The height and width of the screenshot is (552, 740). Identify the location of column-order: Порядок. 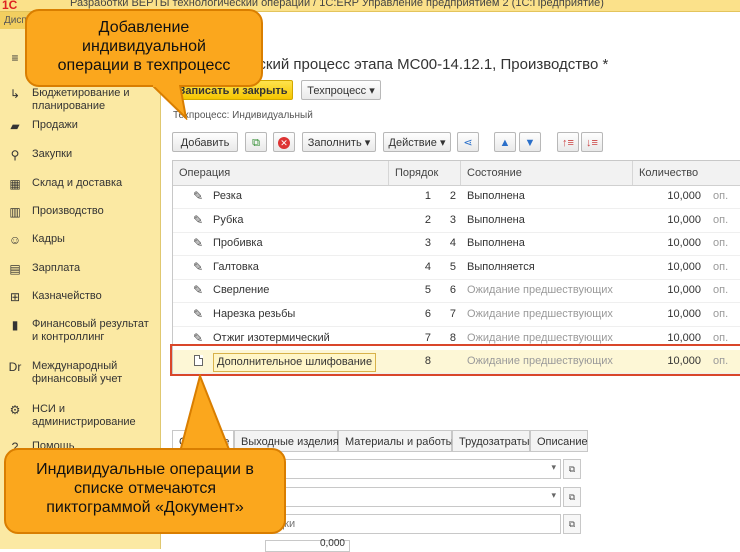
(425, 173).